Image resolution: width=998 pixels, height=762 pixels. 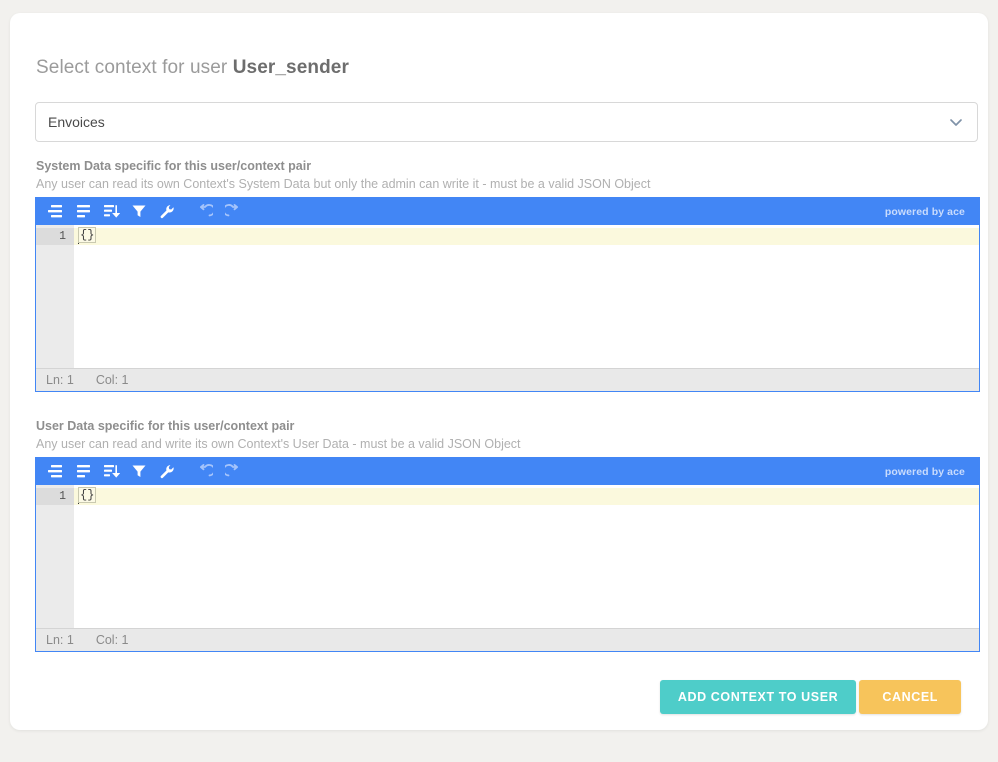 I want to click on system-data-editor-toolbar: powered by ace, so click(x=507, y=211).